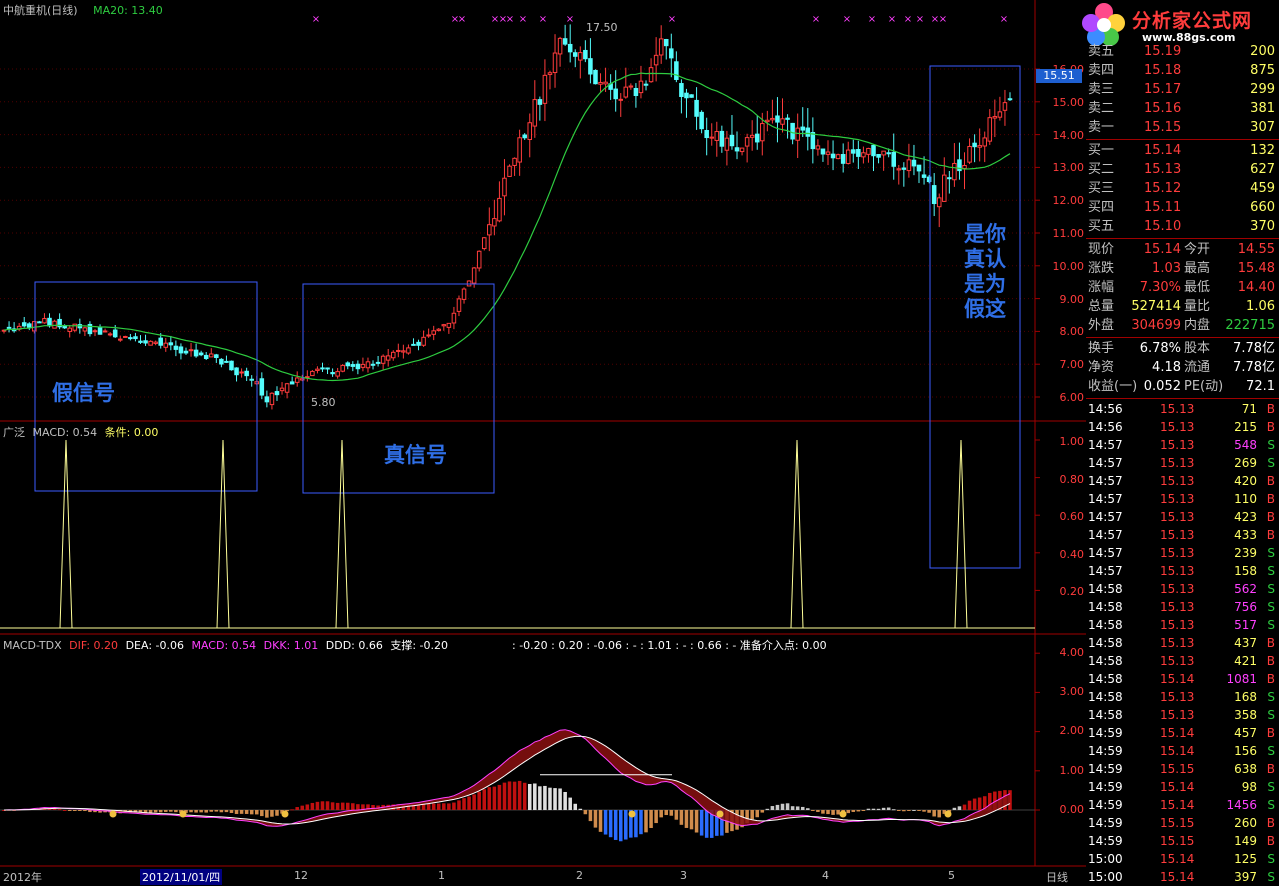 The image size is (1279, 886). I want to click on macd-macd: MACD: 0.54, so click(224, 645).